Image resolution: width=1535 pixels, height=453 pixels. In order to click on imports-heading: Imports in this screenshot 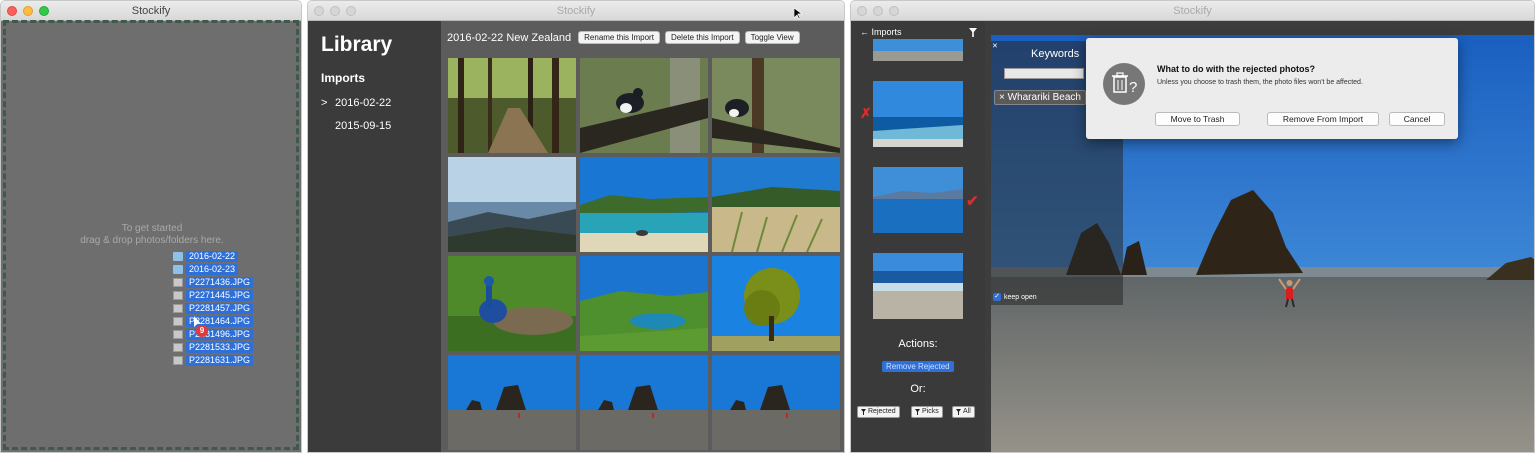, I will do `click(343, 78)`.